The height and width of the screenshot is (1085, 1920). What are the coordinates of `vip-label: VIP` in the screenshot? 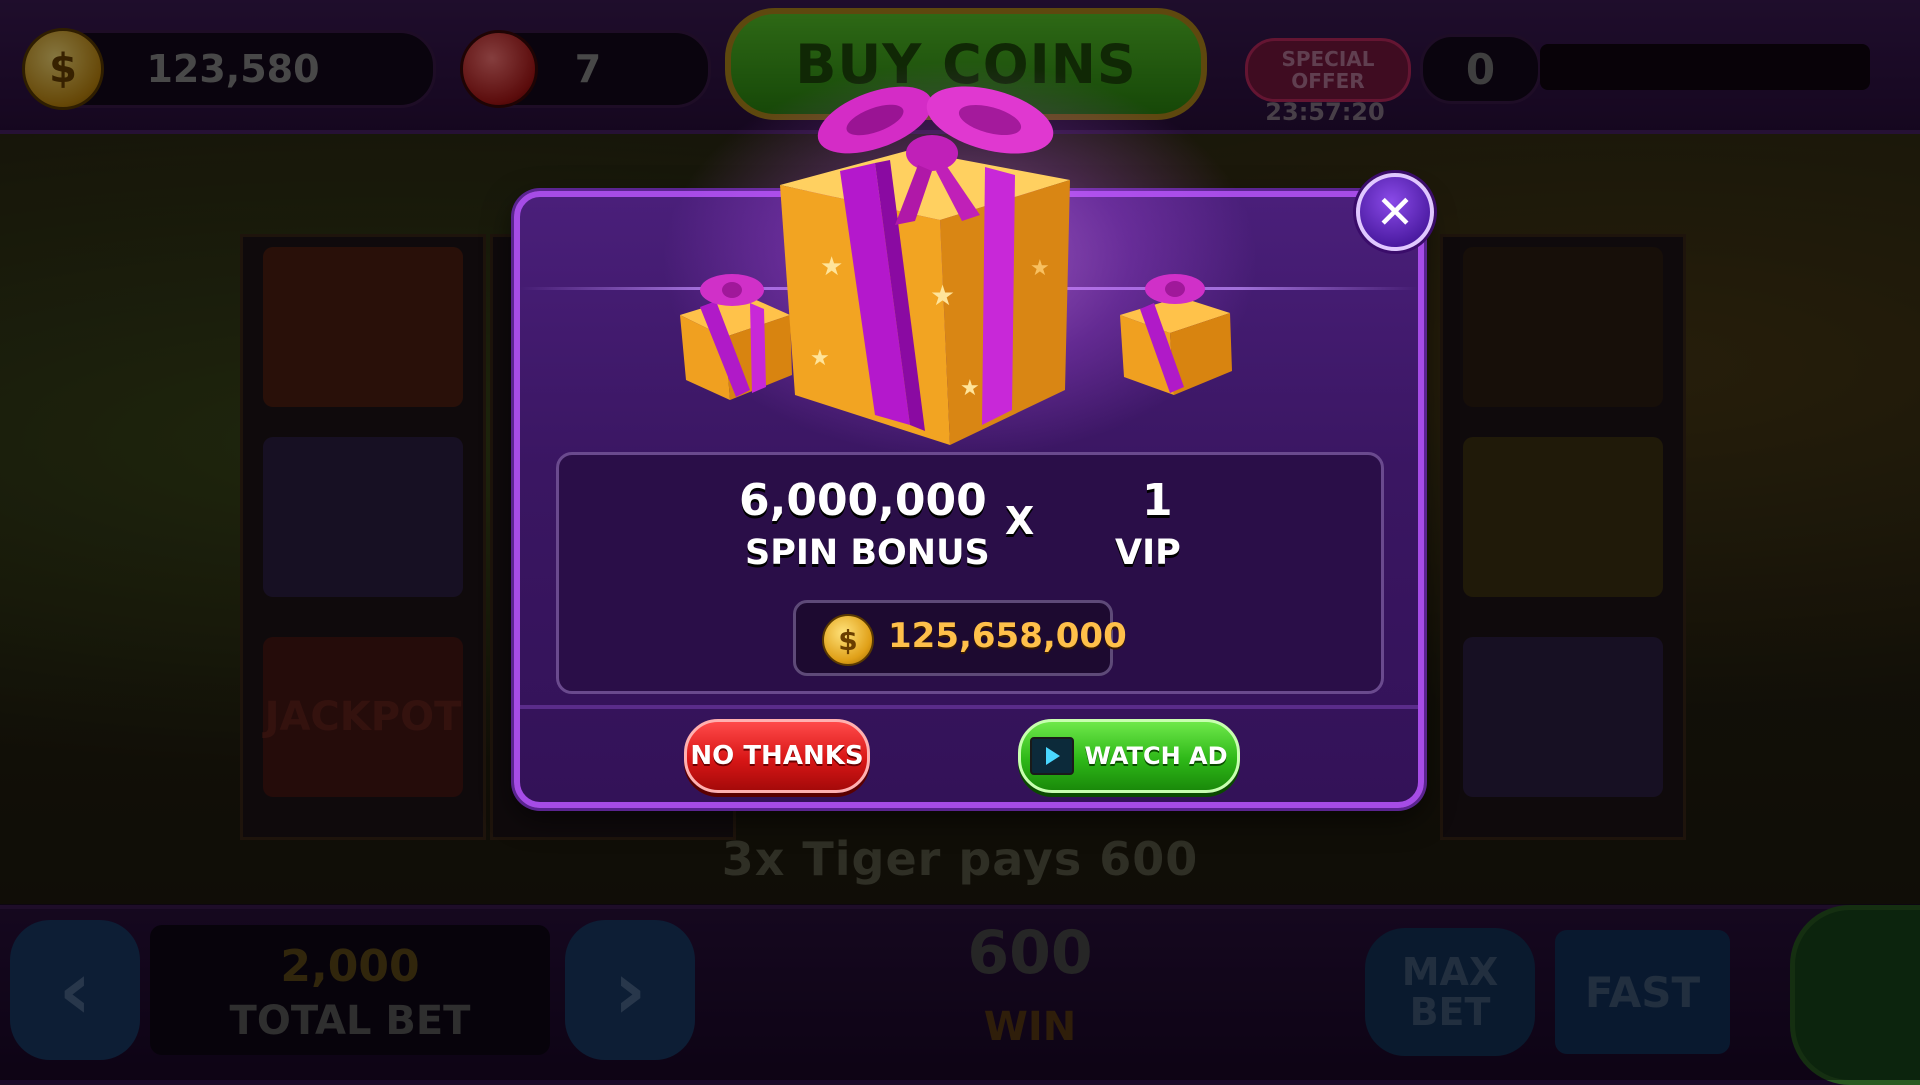 It's located at (1148, 553).